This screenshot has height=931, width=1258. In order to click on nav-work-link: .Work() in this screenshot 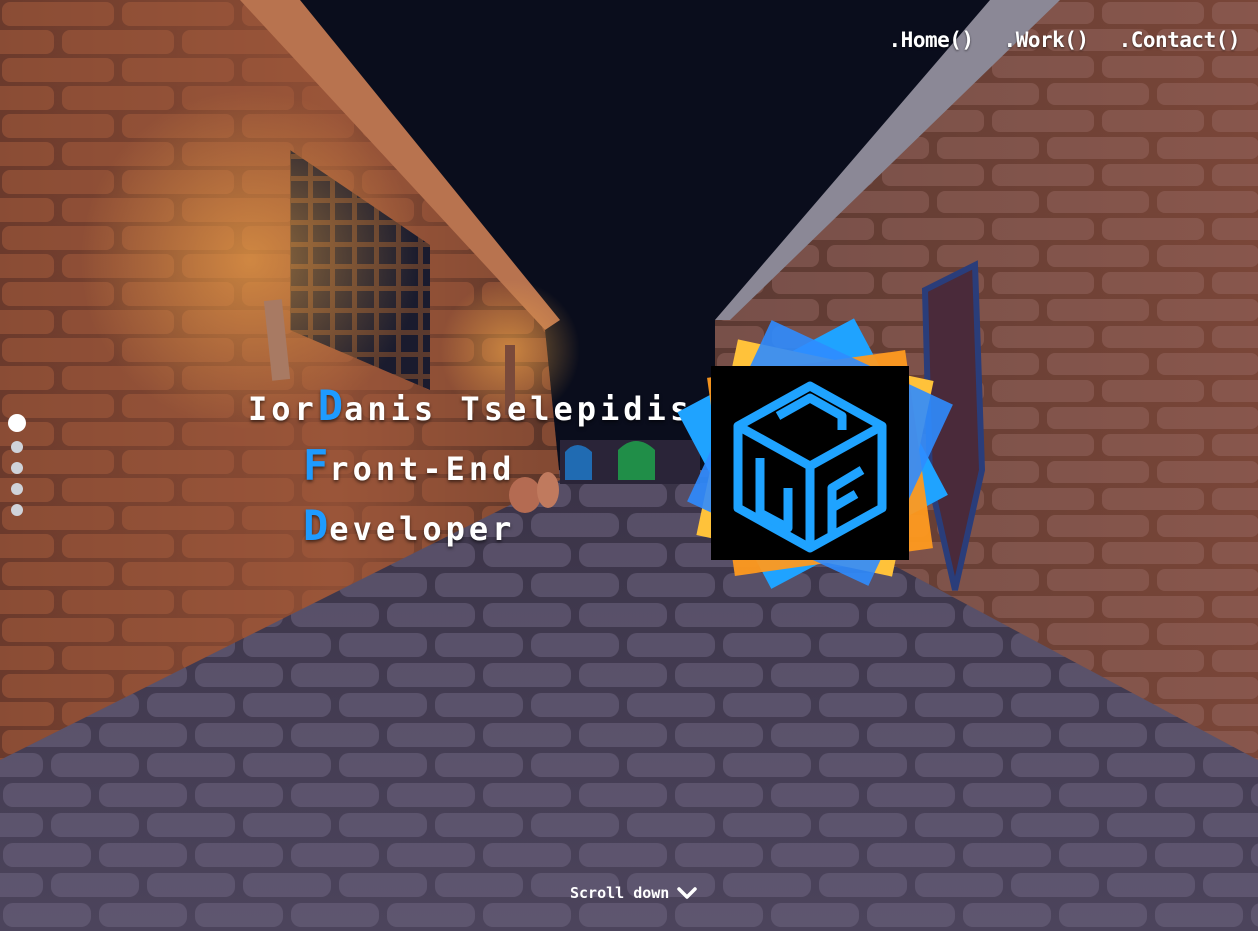, I will do `click(1047, 40)`.